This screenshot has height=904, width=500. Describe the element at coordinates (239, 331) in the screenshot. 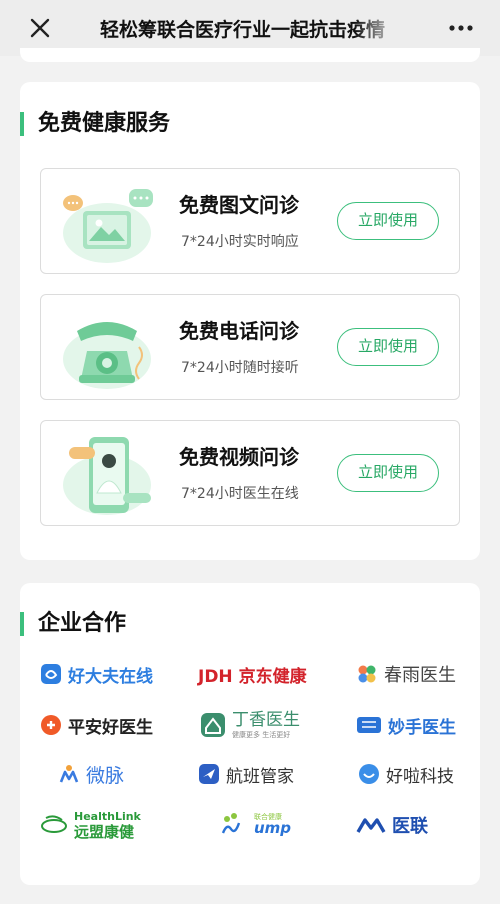

I see `service-name: 免费电话问诊` at that location.